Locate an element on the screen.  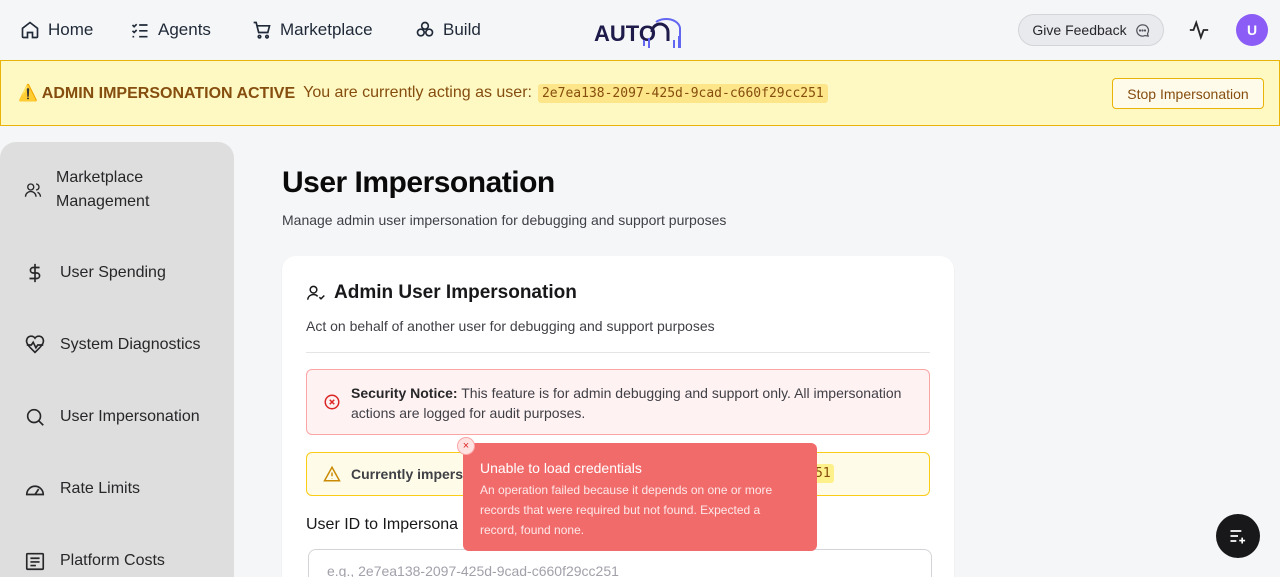
receipt-icon is located at coordinates (35, 561).